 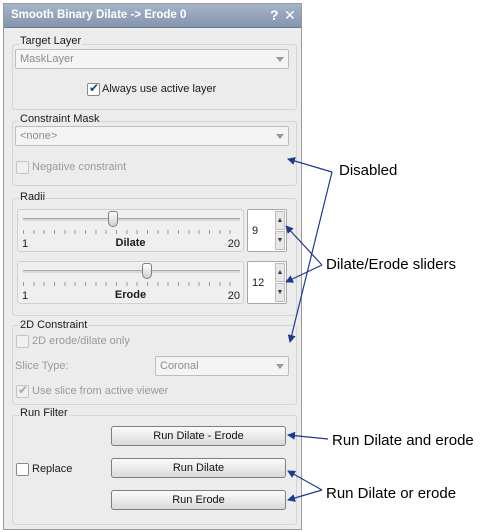 What do you see at coordinates (255, 231) in the screenshot?
I see `dilate-value: 9` at bounding box center [255, 231].